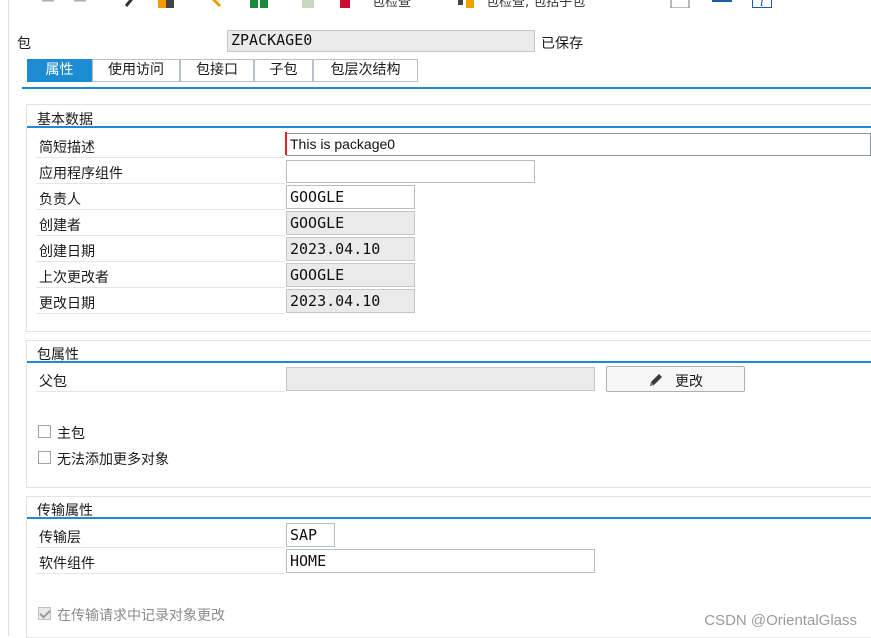 The width and height of the screenshot is (871, 638). What do you see at coordinates (780, 620) in the screenshot?
I see `watermark-text: CSDN @OrientalGlass` at bounding box center [780, 620].